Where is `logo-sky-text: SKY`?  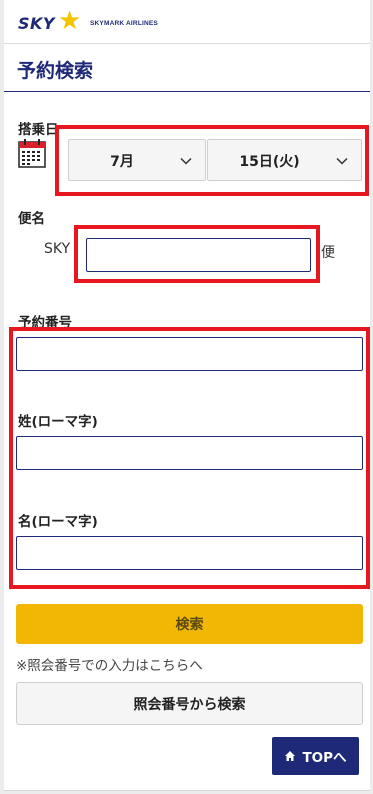 logo-sky-text: SKY is located at coordinates (37, 23).